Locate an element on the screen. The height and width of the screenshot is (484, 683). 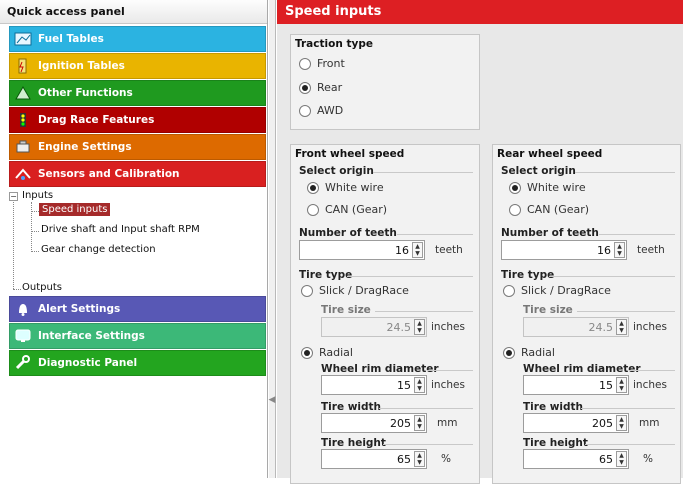
radio-front: Front is located at coordinates (322, 63).